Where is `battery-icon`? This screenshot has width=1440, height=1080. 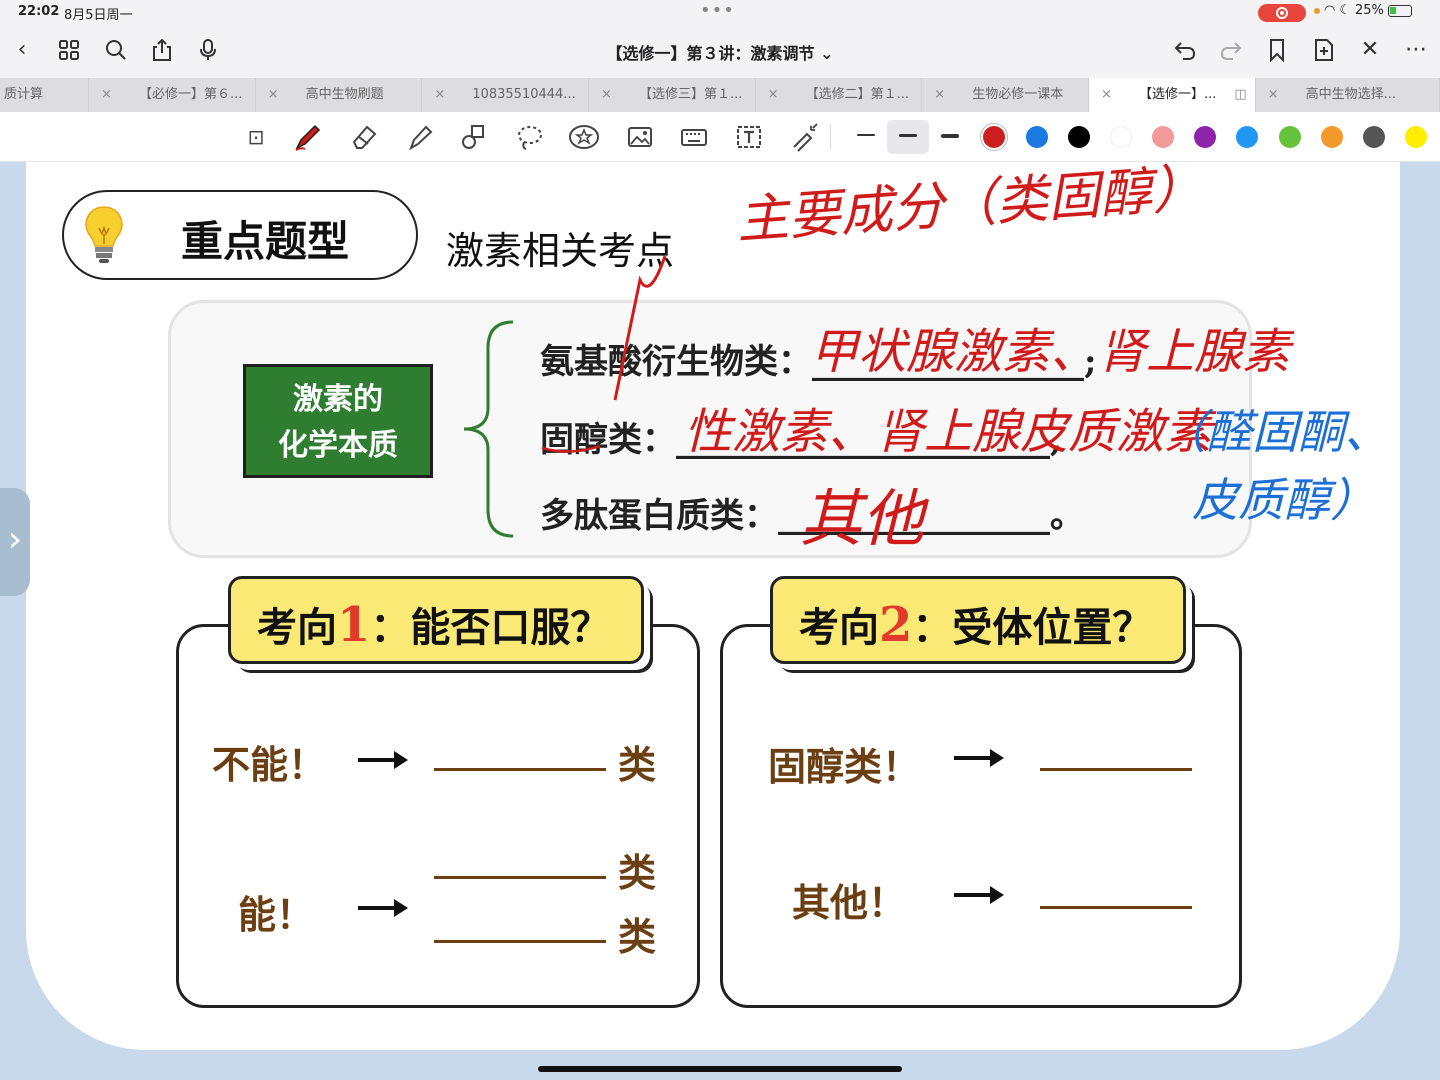
battery-icon is located at coordinates (1399, 10).